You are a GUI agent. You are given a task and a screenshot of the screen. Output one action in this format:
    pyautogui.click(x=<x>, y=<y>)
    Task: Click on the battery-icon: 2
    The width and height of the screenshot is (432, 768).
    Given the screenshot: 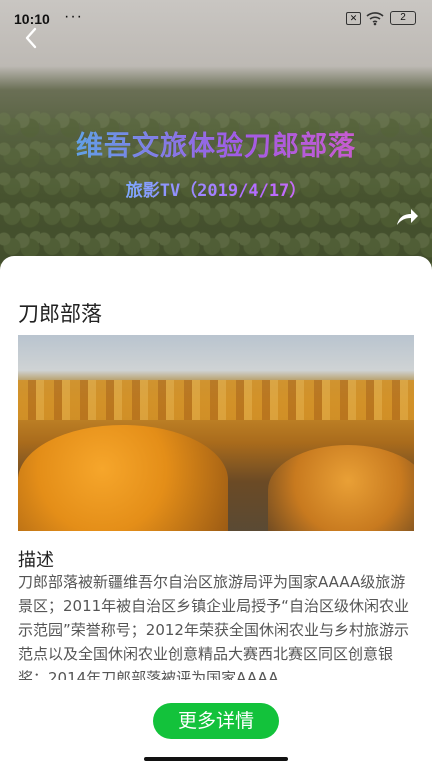 What is the action you would take?
    pyautogui.click(x=403, y=18)
    